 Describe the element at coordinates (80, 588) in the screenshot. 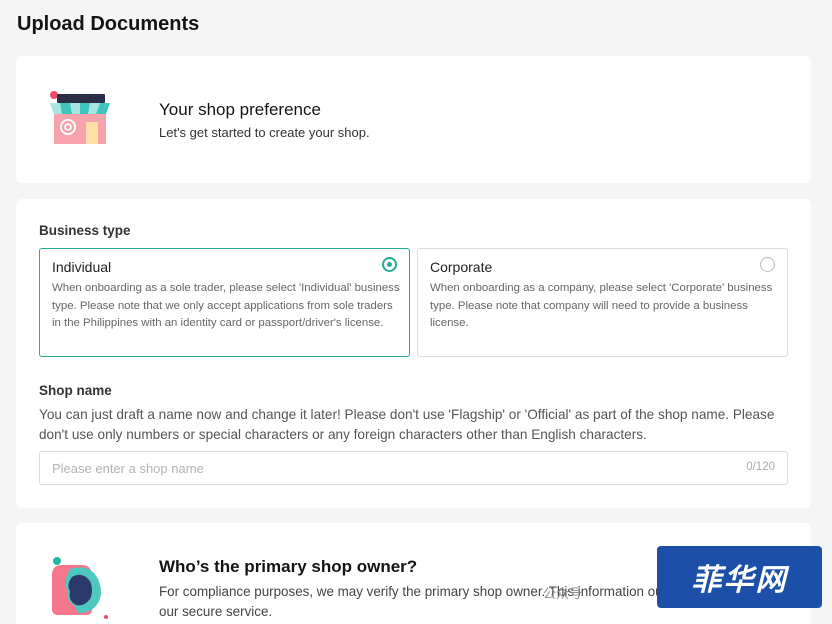

I see `person-profile-icon` at that location.